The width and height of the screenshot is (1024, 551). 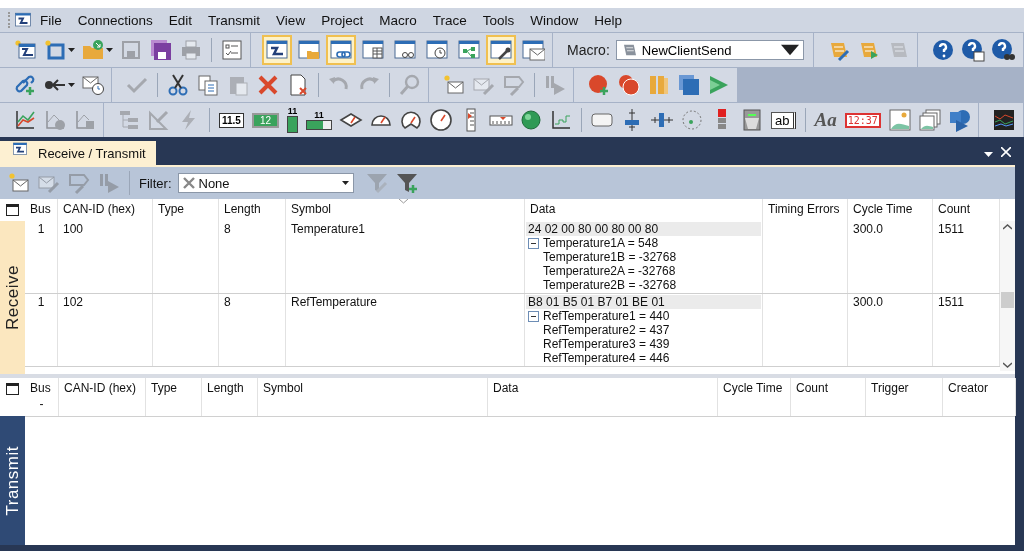 I want to click on menu-item: Window, so click(x=554, y=20).